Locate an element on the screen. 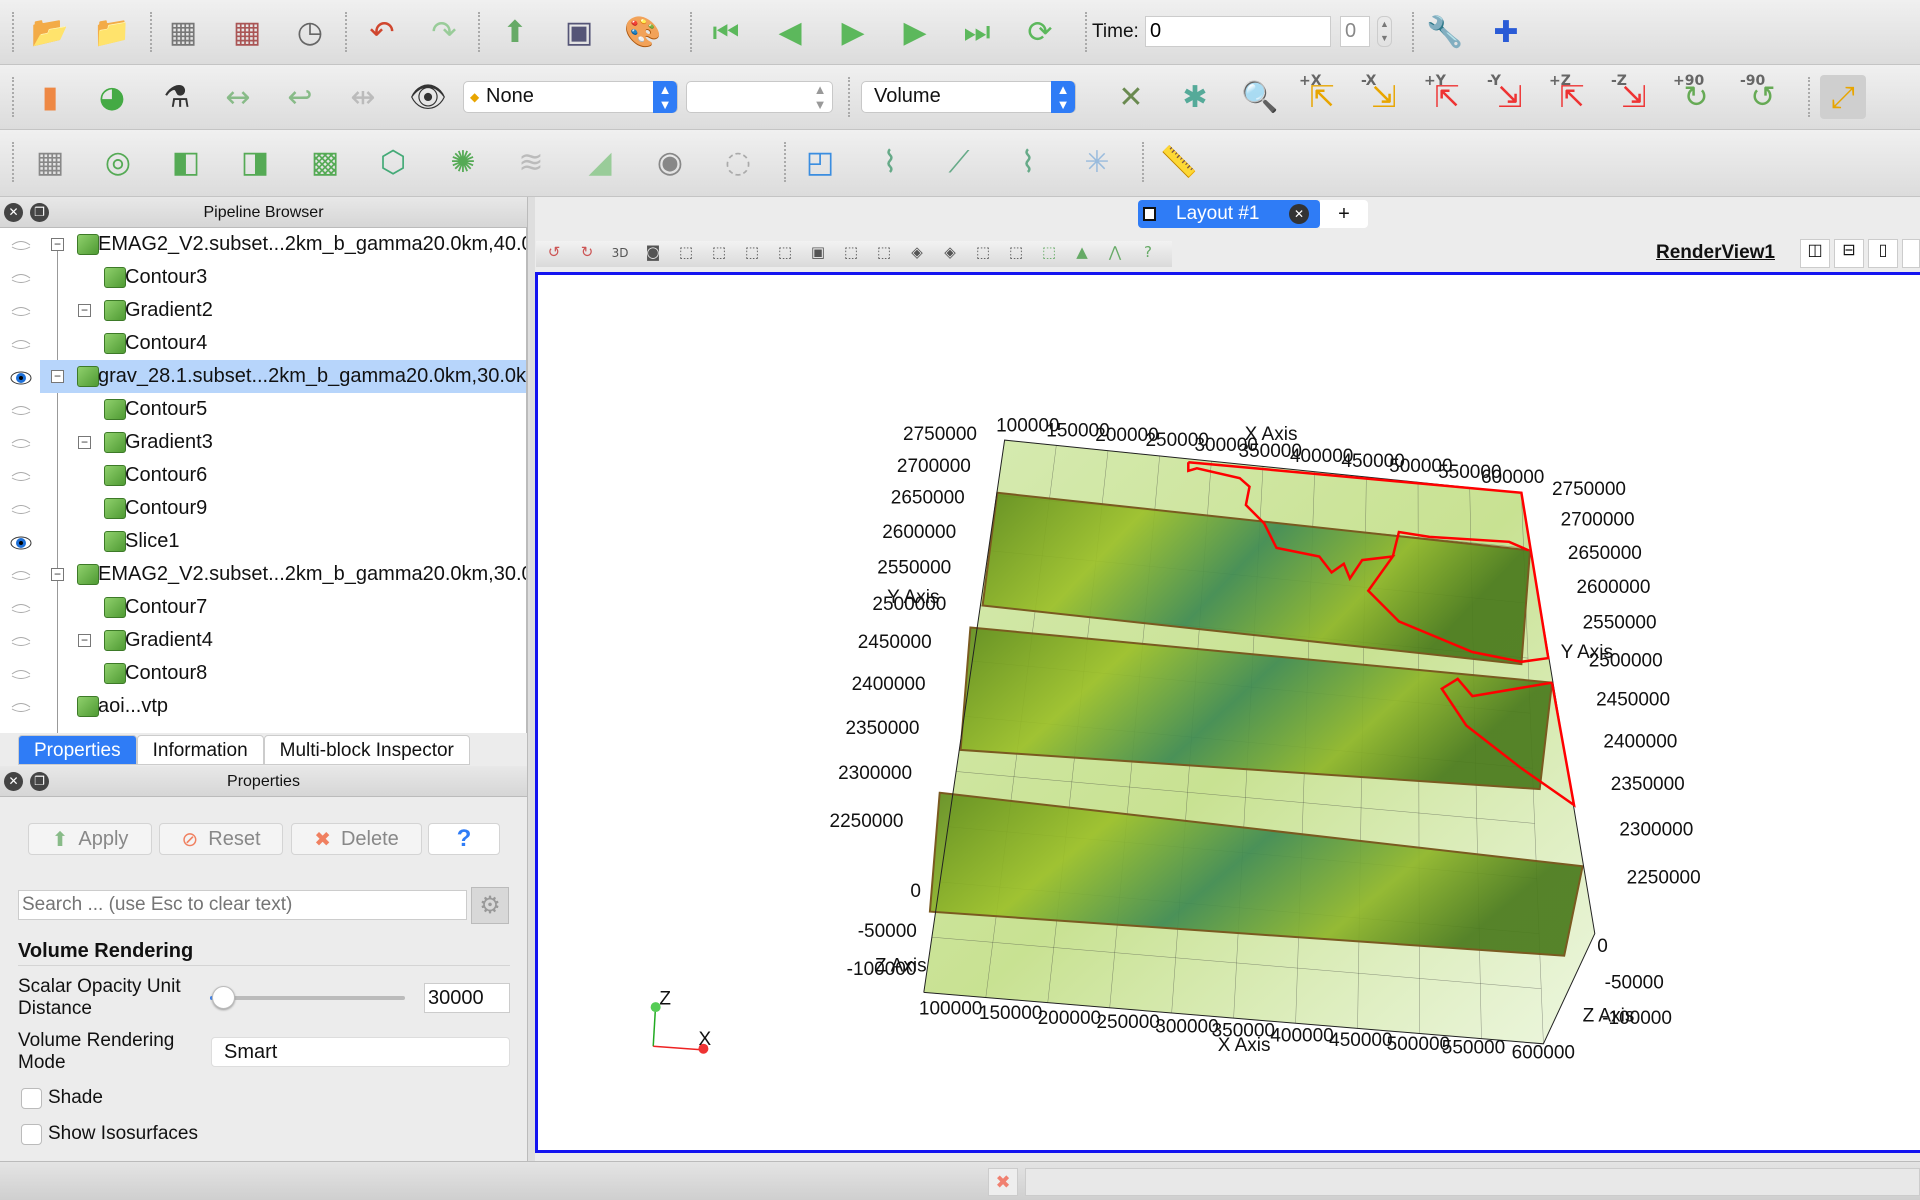 The height and width of the screenshot is (1200, 1920). select-points-frustum-button: ⬚ is located at coordinates (785, 254).